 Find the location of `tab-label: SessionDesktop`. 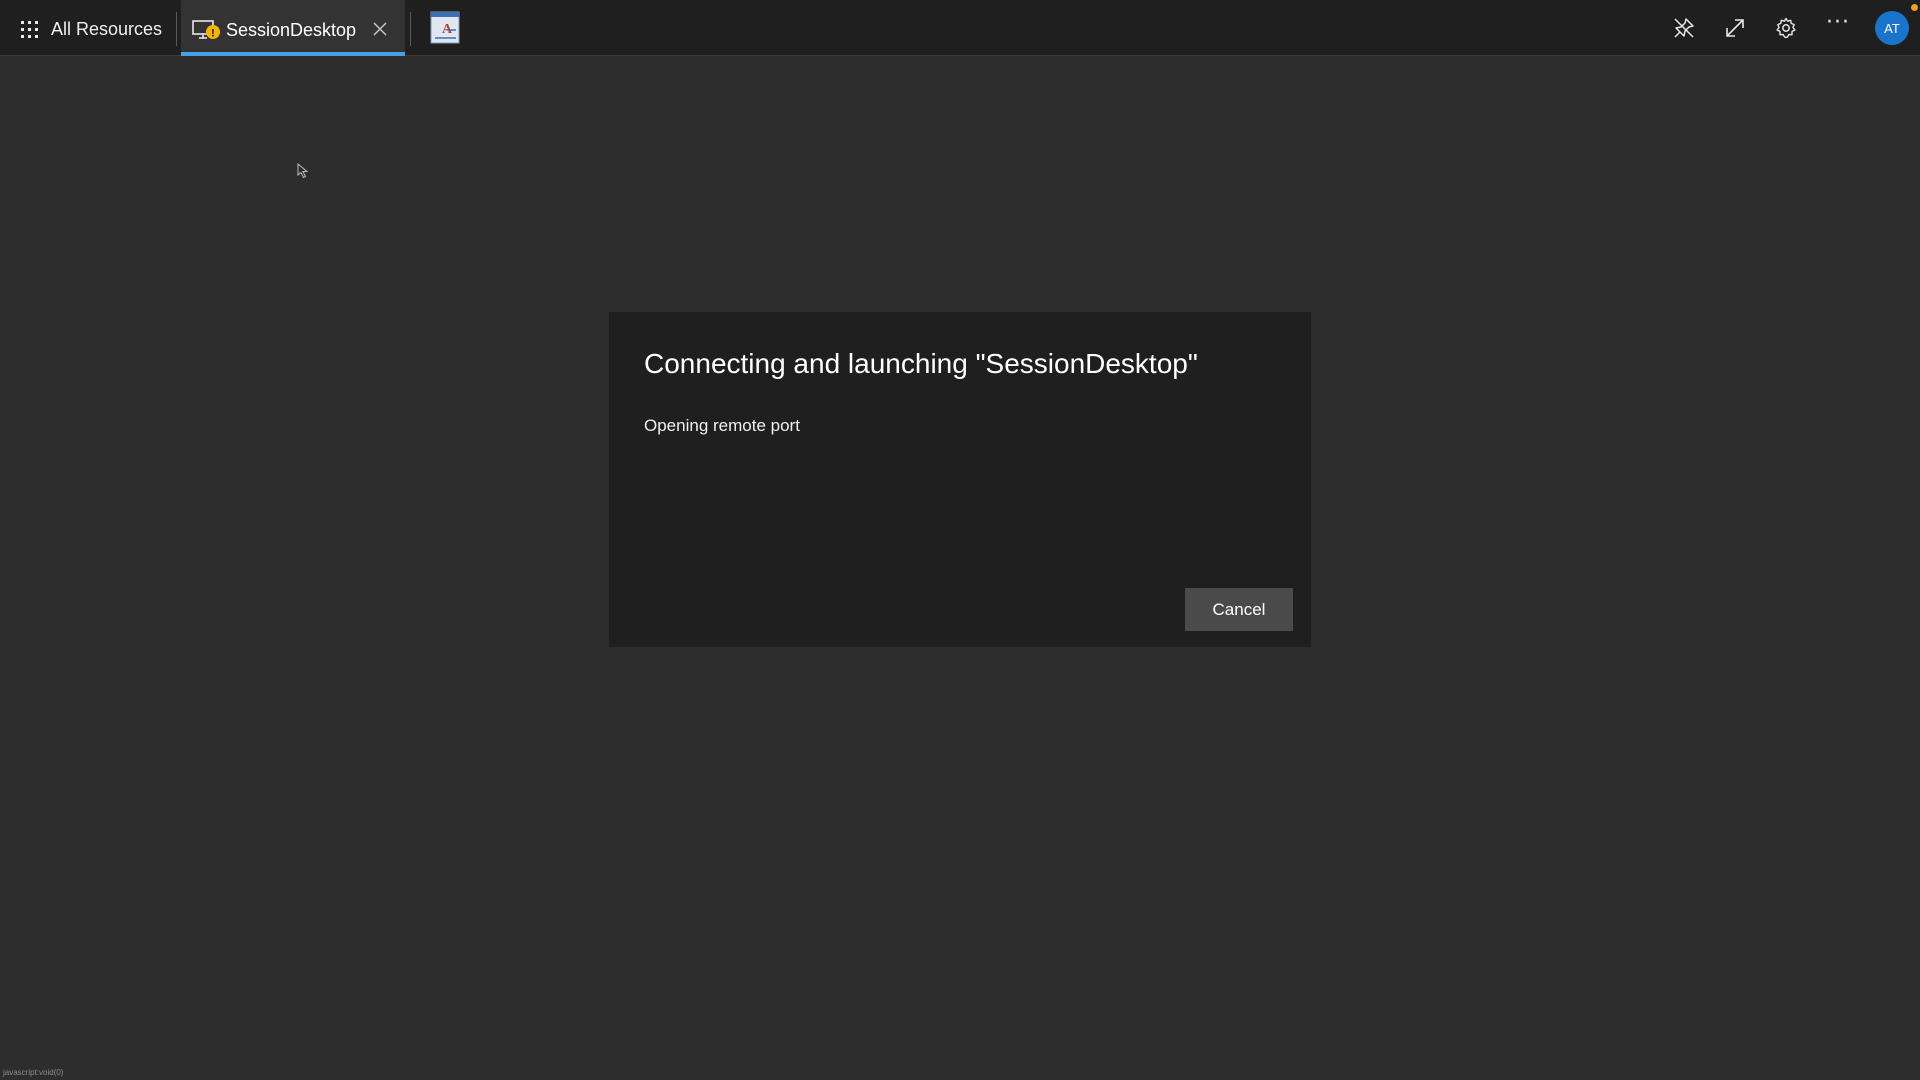

tab-label: SessionDesktop is located at coordinates (291, 30).